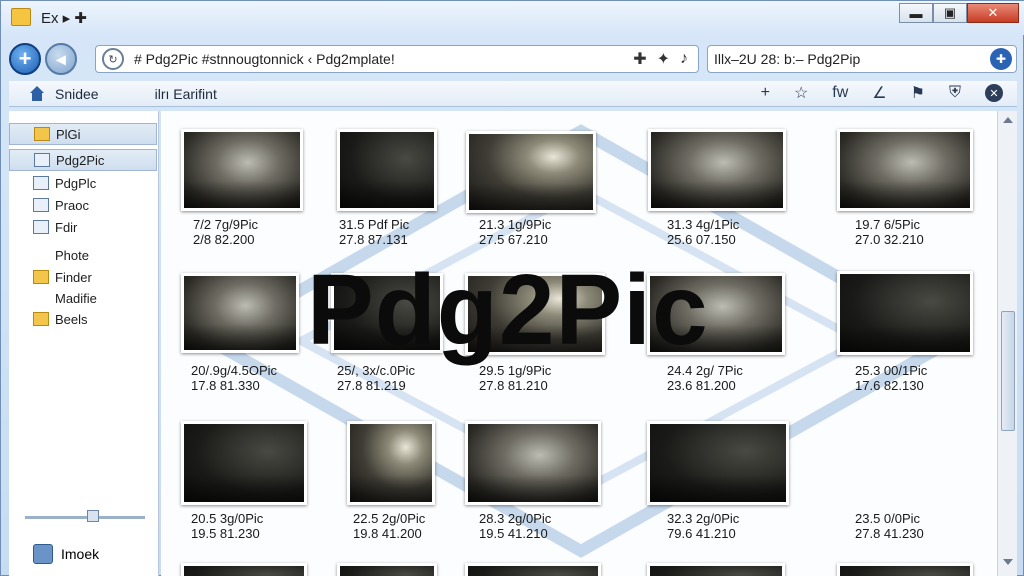  I want to click on sidebar-item-phote: Phote, so click(83, 255).